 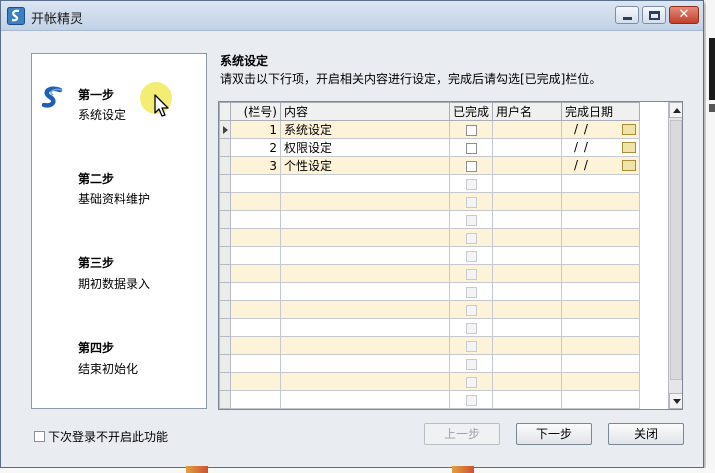 What do you see at coordinates (527, 111) in the screenshot?
I see `column-header-user: 用户名` at bounding box center [527, 111].